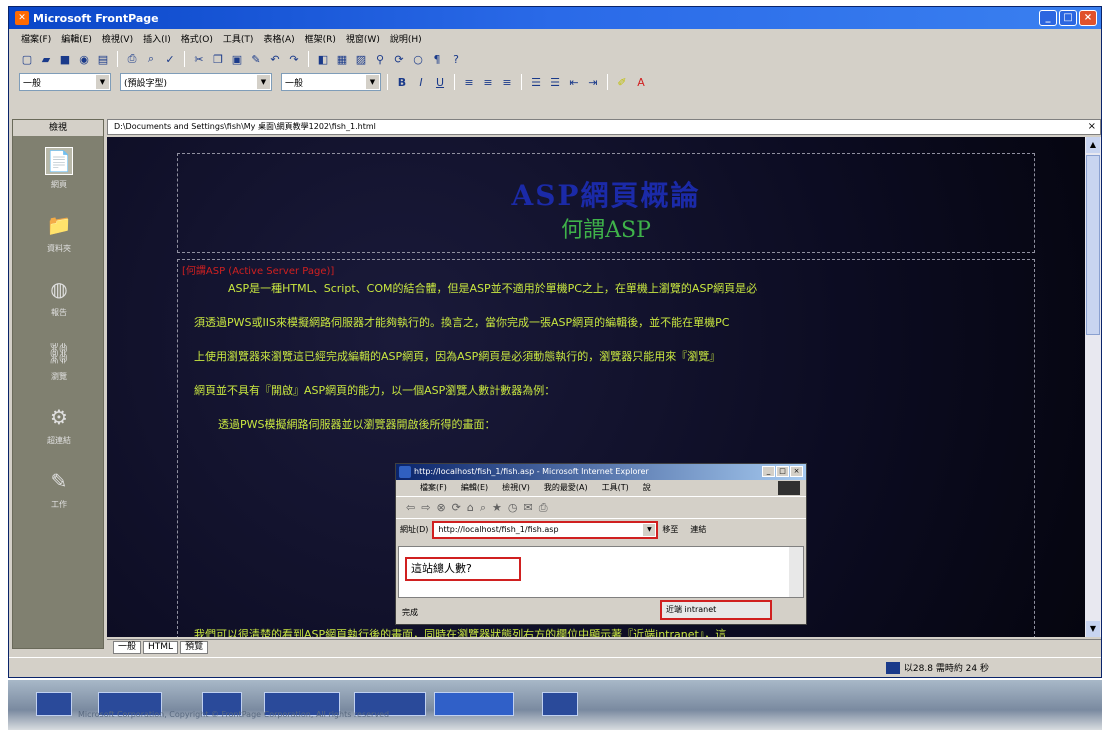  Describe the element at coordinates (604, 647) in the screenshot. I see `view-tabs: 一般 HTML 預覽` at that location.